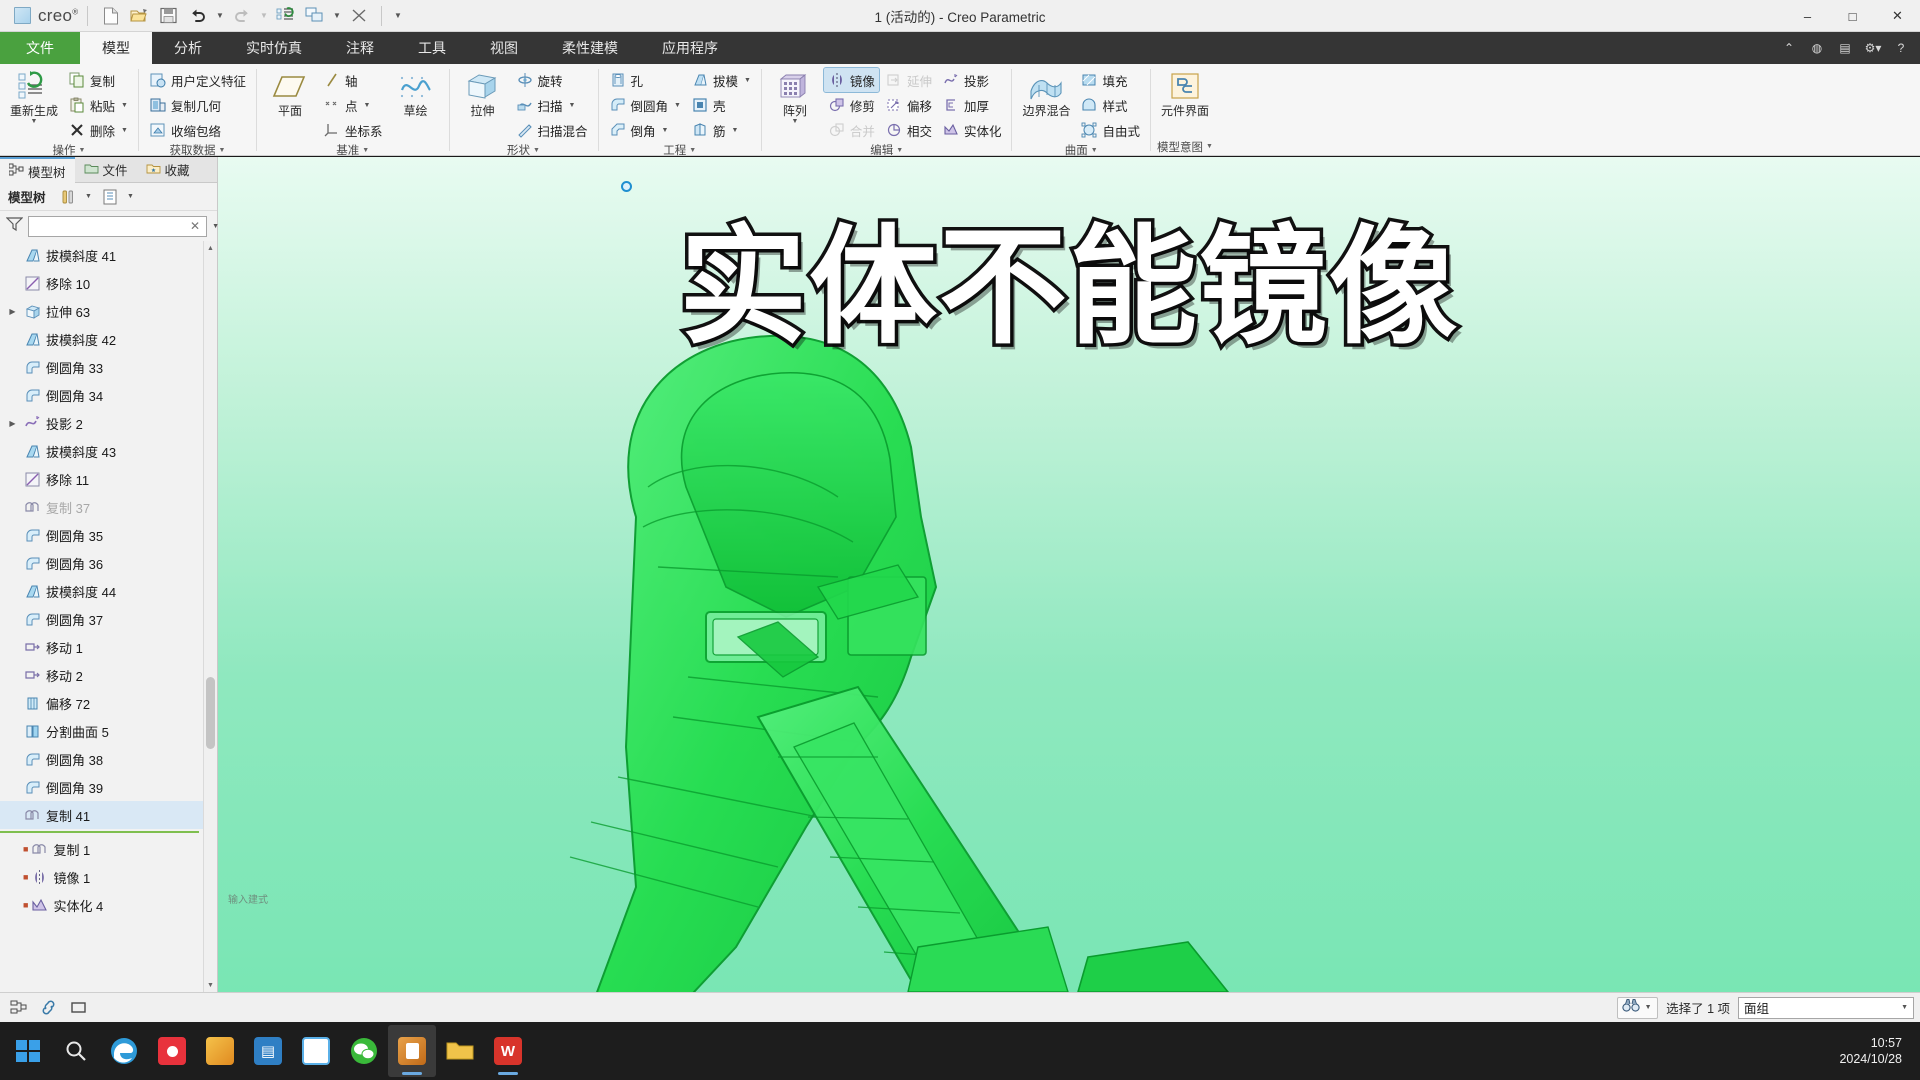 This screenshot has height=1080, width=1920. Describe the element at coordinates (98, 80) in the screenshot. I see `copy-button: 复制` at that location.